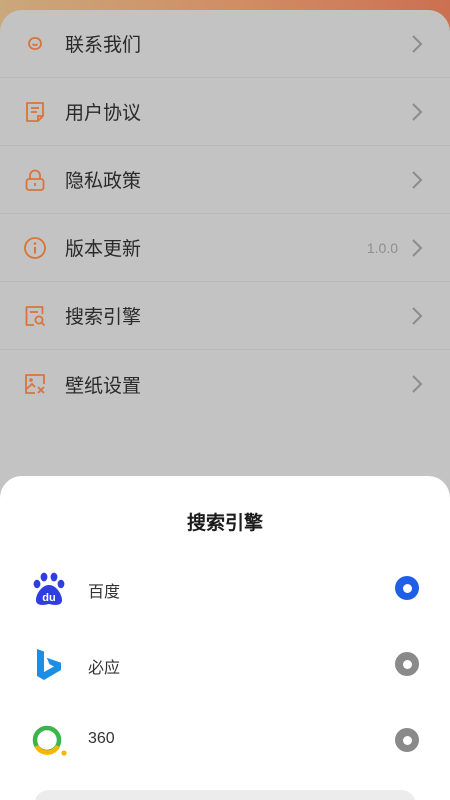 This screenshot has width=450, height=800. Describe the element at coordinates (225, 180) in the screenshot. I see `menu-item-privacy-policy: 隐私政策` at that location.